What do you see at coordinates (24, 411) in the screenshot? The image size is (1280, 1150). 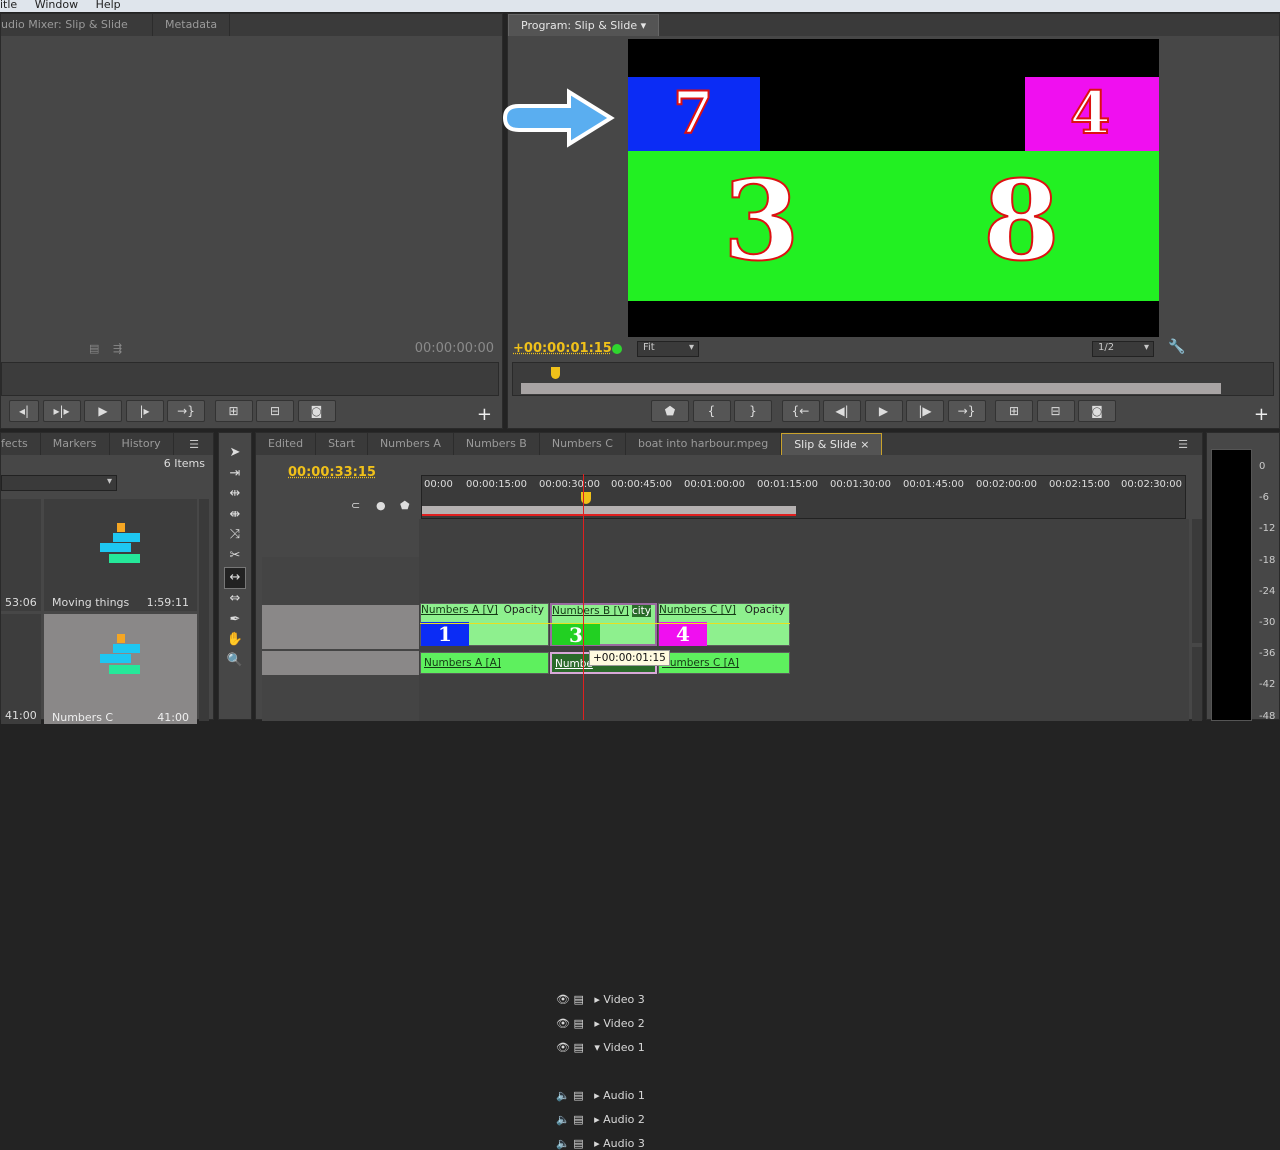 I see `step-back-button: ◂|` at bounding box center [24, 411].